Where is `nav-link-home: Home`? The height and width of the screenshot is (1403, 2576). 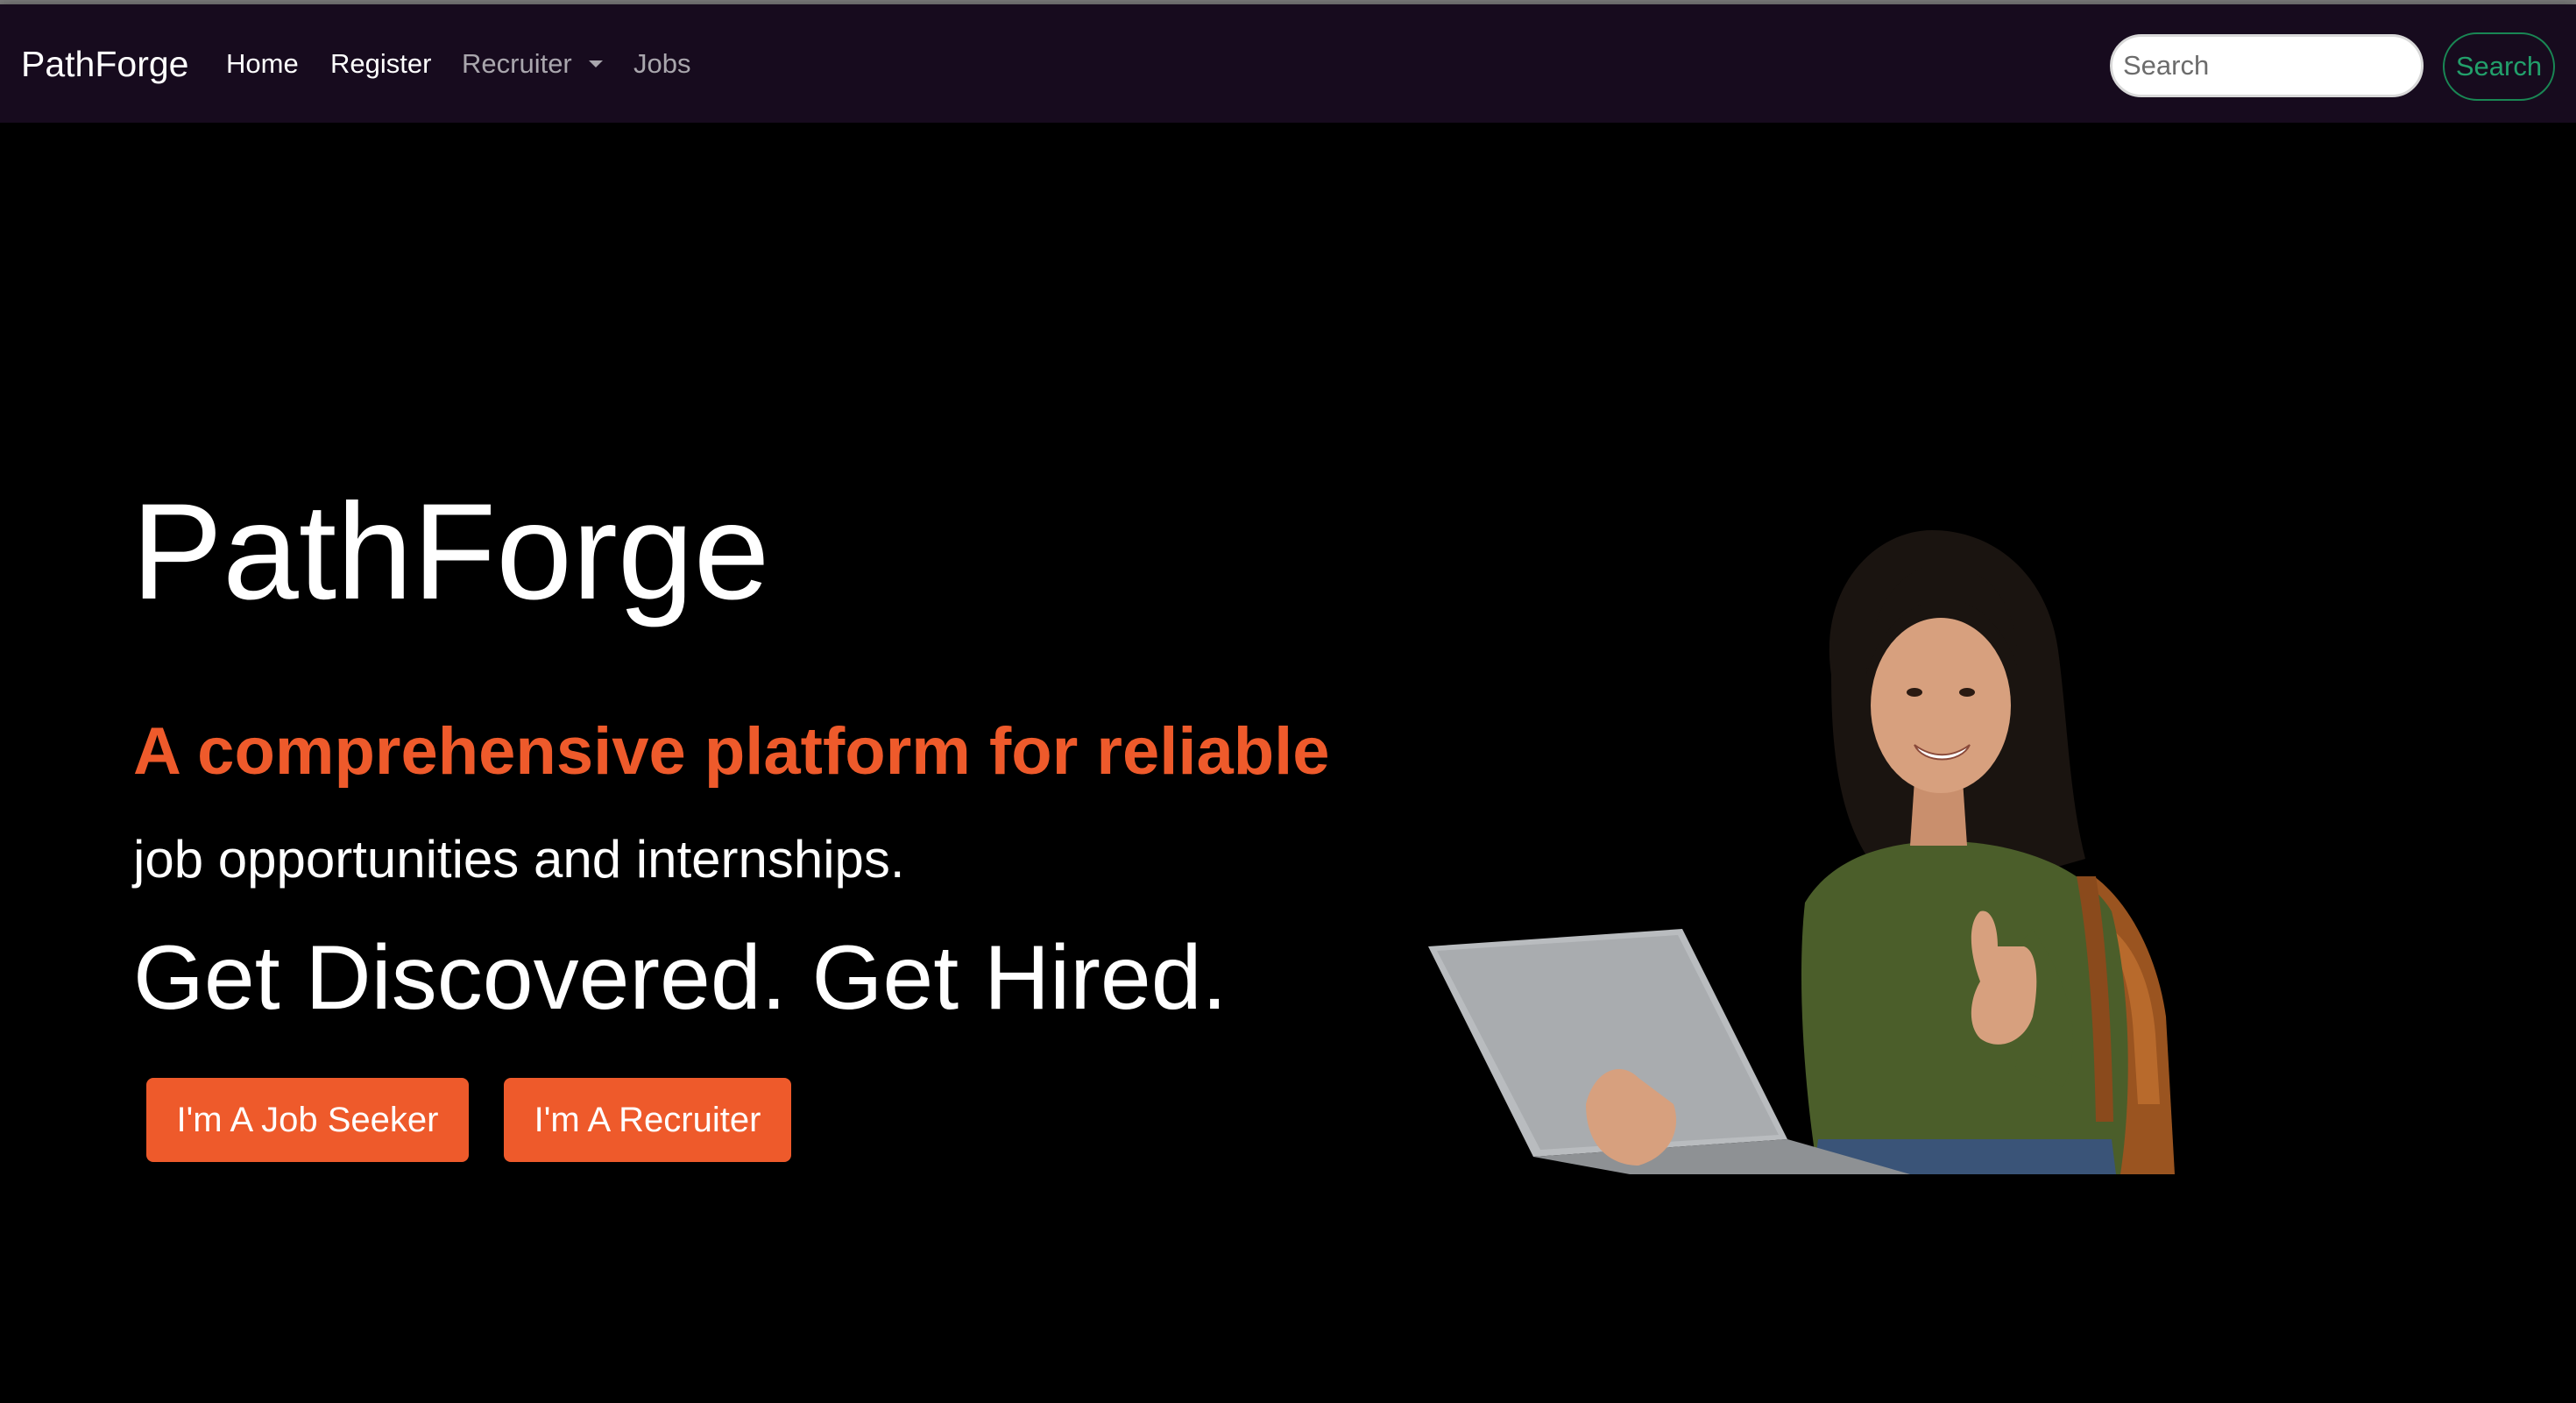
nav-link-home: Home is located at coordinates (262, 64).